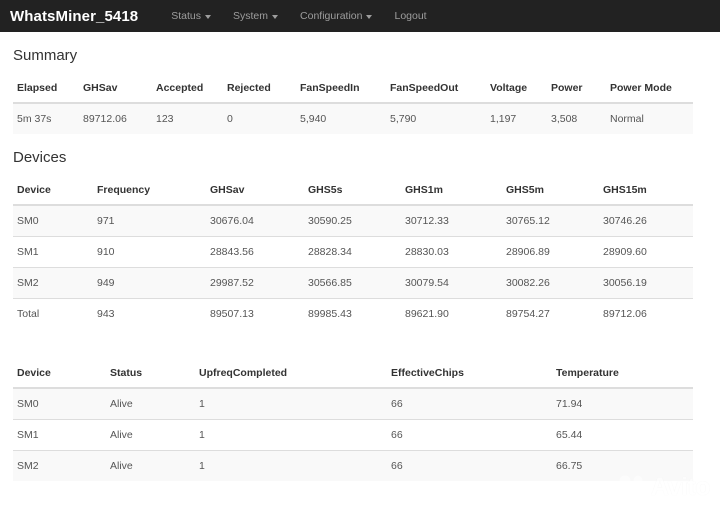  What do you see at coordinates (360, 346) in the screenshot?
I see `table-separator` at bounding box center [360, 346].